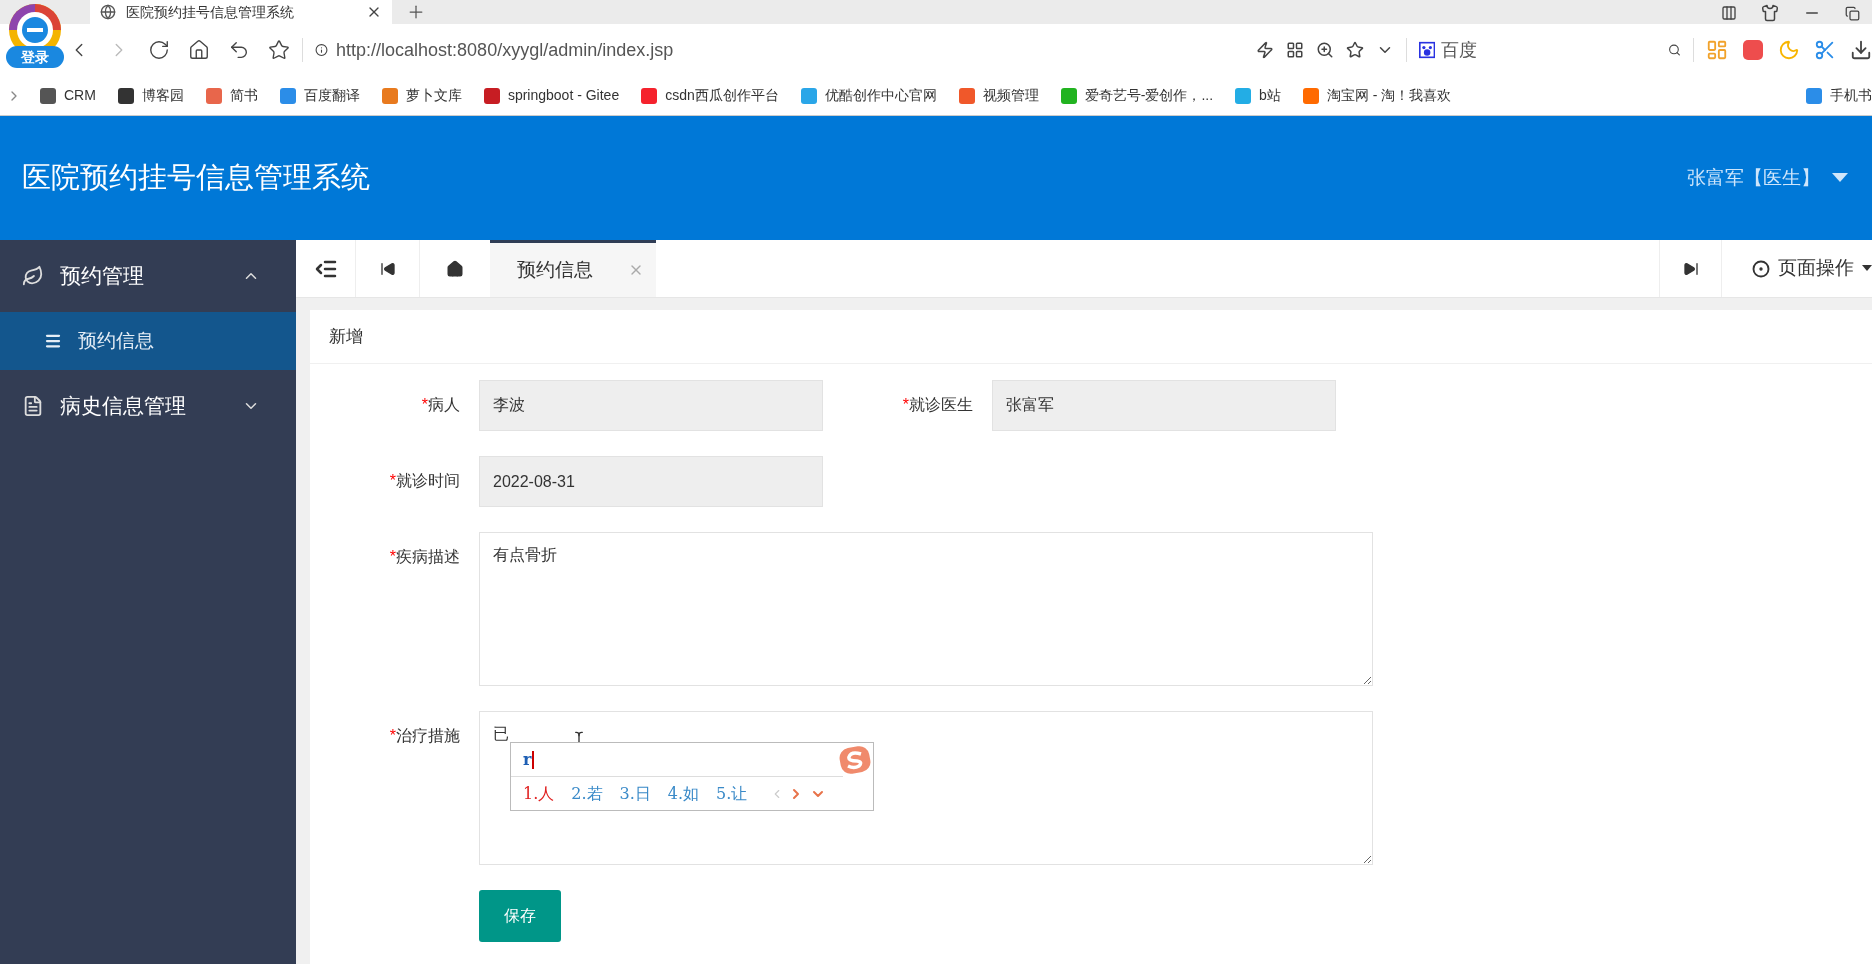  Describe the element at coordinates (1294, 50) in the screenshot. I see `grid-icon` at that location.